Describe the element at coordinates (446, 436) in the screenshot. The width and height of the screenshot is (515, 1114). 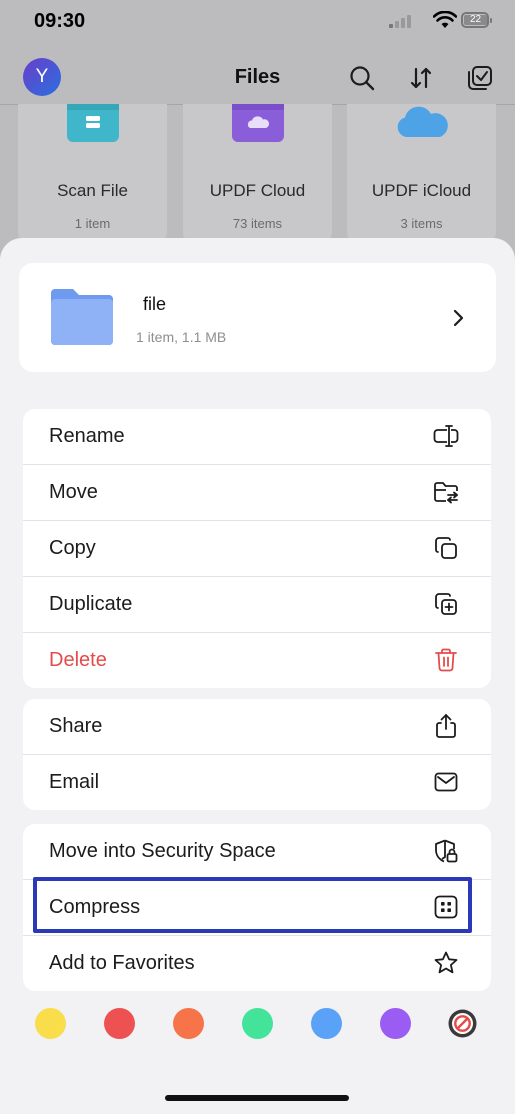
I see `rename-icon` at that location.